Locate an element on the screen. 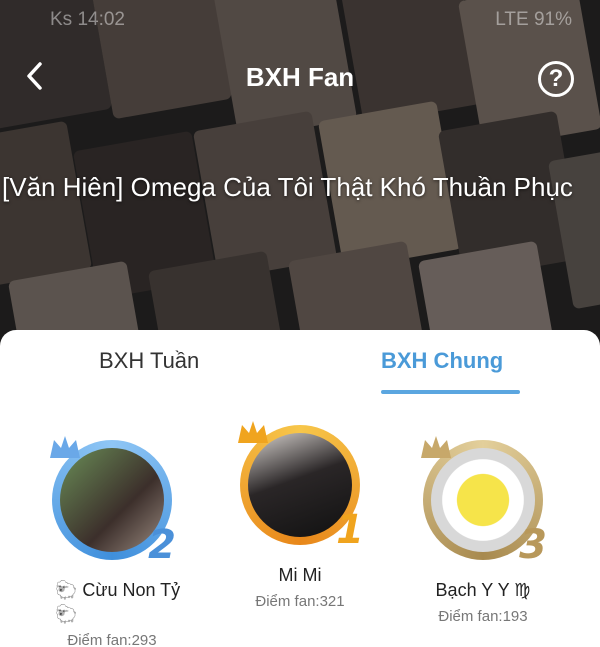 The height and width of the screenshot is (647, 600). page-title: BXH Fan is located at coordinates (300, 77).